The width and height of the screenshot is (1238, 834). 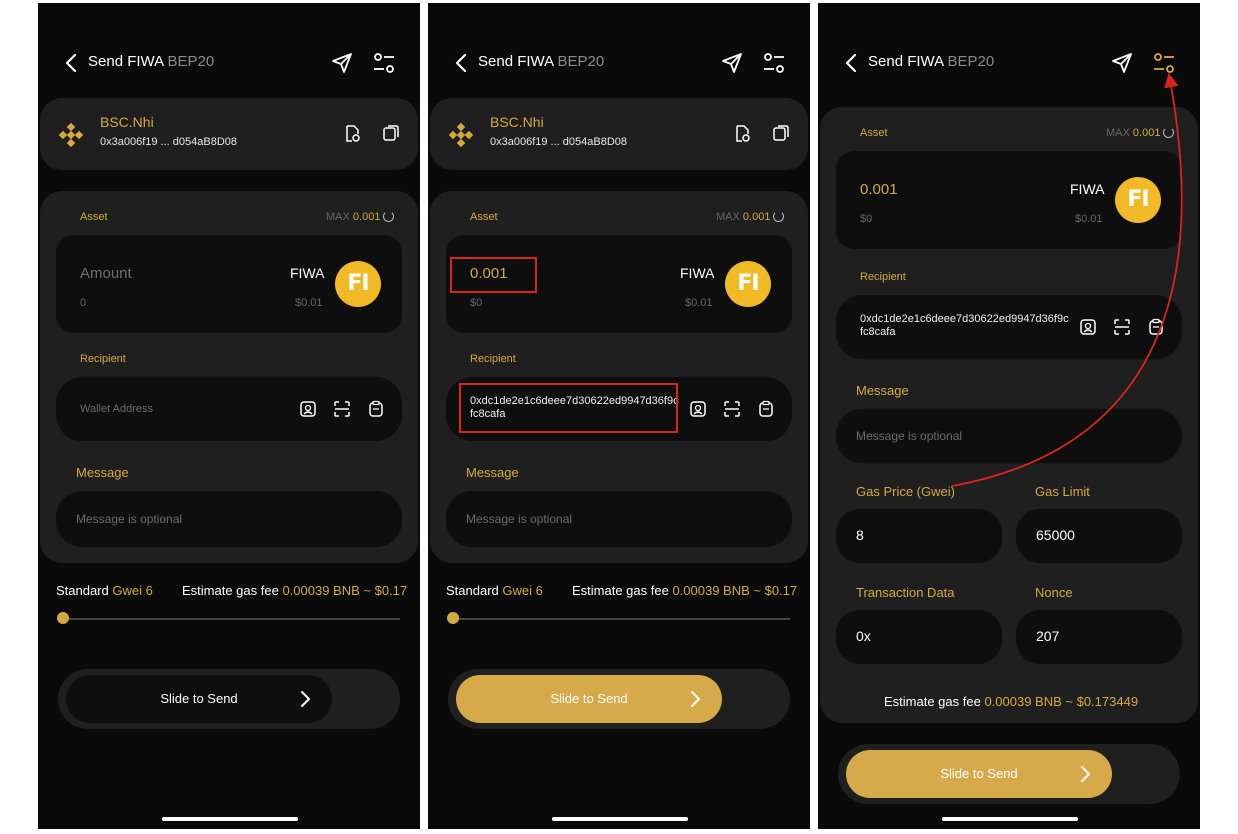 What do you see at coordinates (919, 637) in the screenshot?
I see `tx-data-field: 0x` at bounding box center [919, 637].